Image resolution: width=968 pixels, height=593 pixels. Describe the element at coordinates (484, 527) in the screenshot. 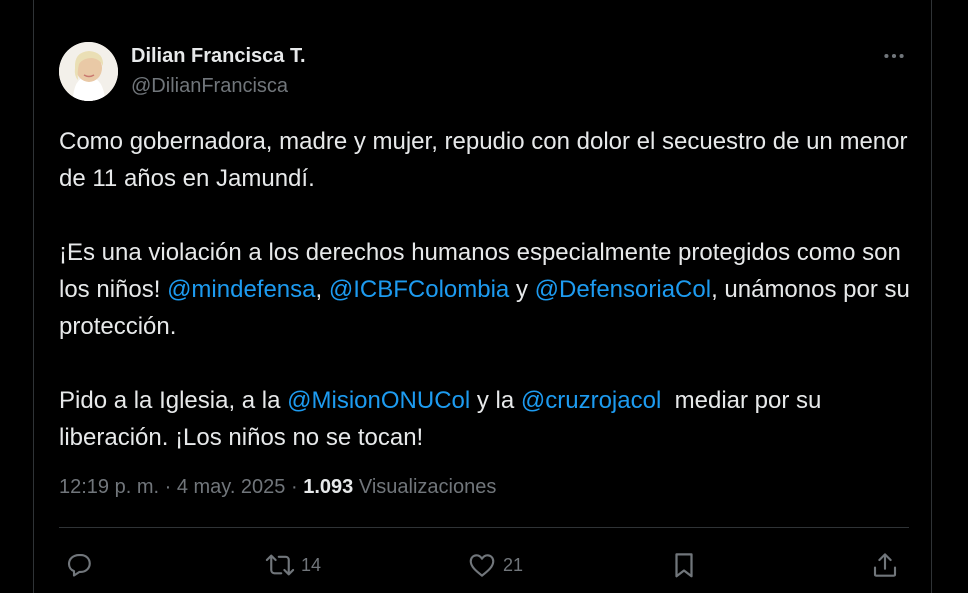

I see `divider` at that location.